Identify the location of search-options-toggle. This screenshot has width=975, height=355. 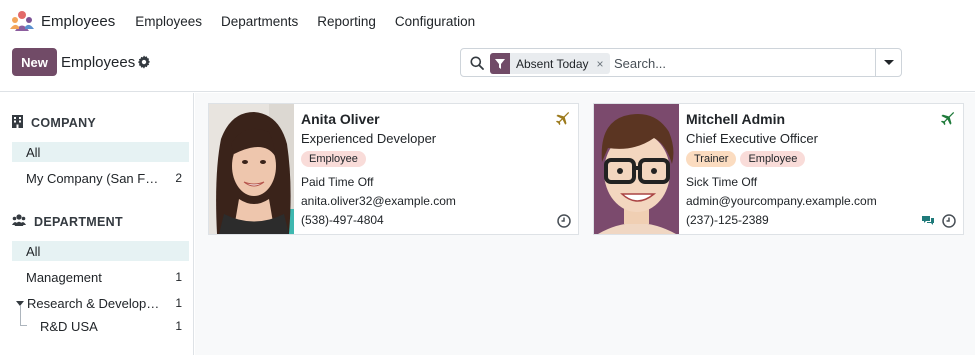
(888, 62).